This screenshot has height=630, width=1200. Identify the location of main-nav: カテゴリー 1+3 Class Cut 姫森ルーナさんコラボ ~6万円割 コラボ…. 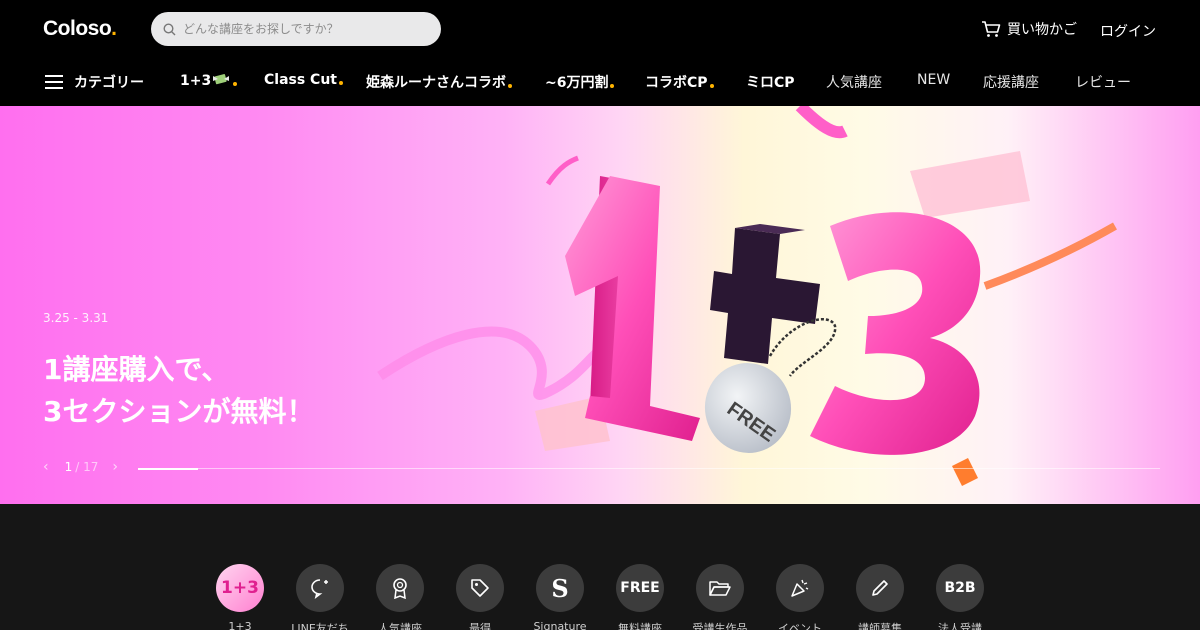
(600, 82).